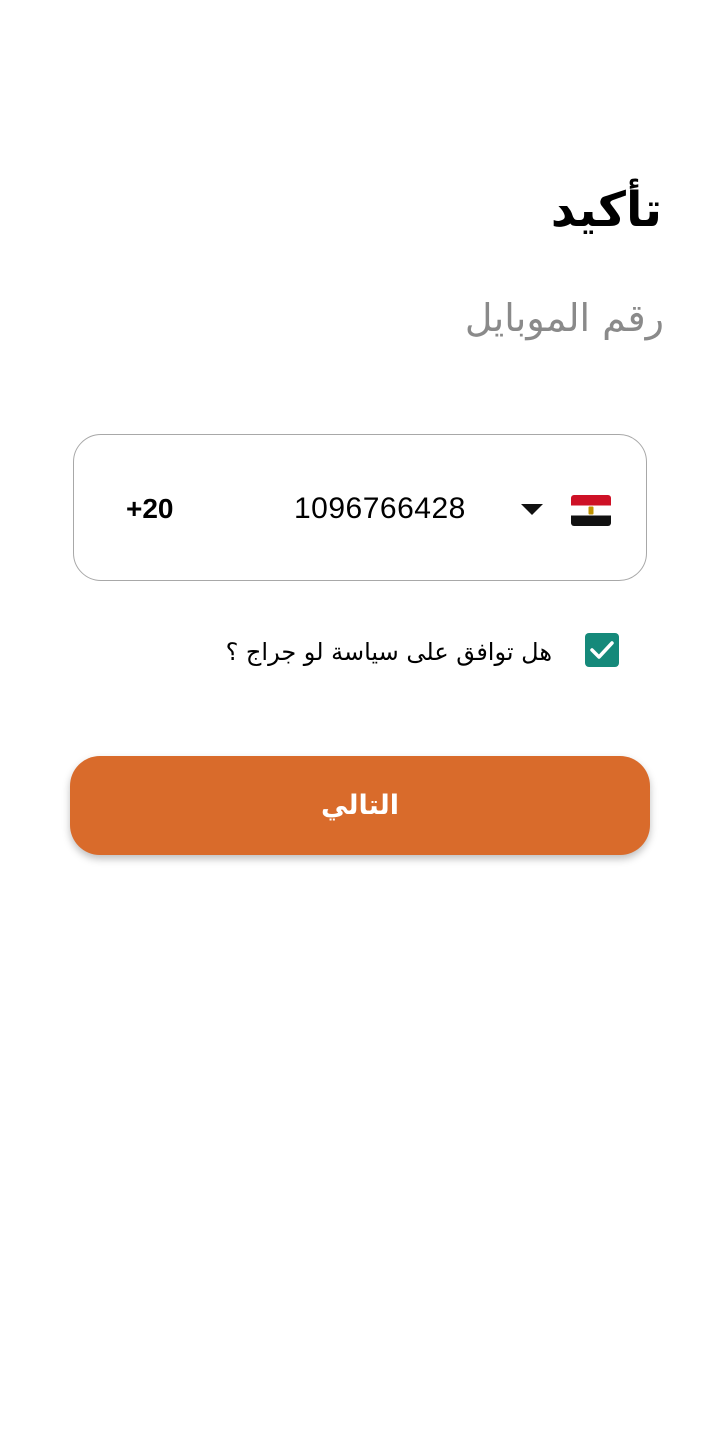 The height and width of the screenshot is (1433, 720). Describe the element at coordinates (591, 510) in the screenshot. I see `egypt-flag-icon` at that location.